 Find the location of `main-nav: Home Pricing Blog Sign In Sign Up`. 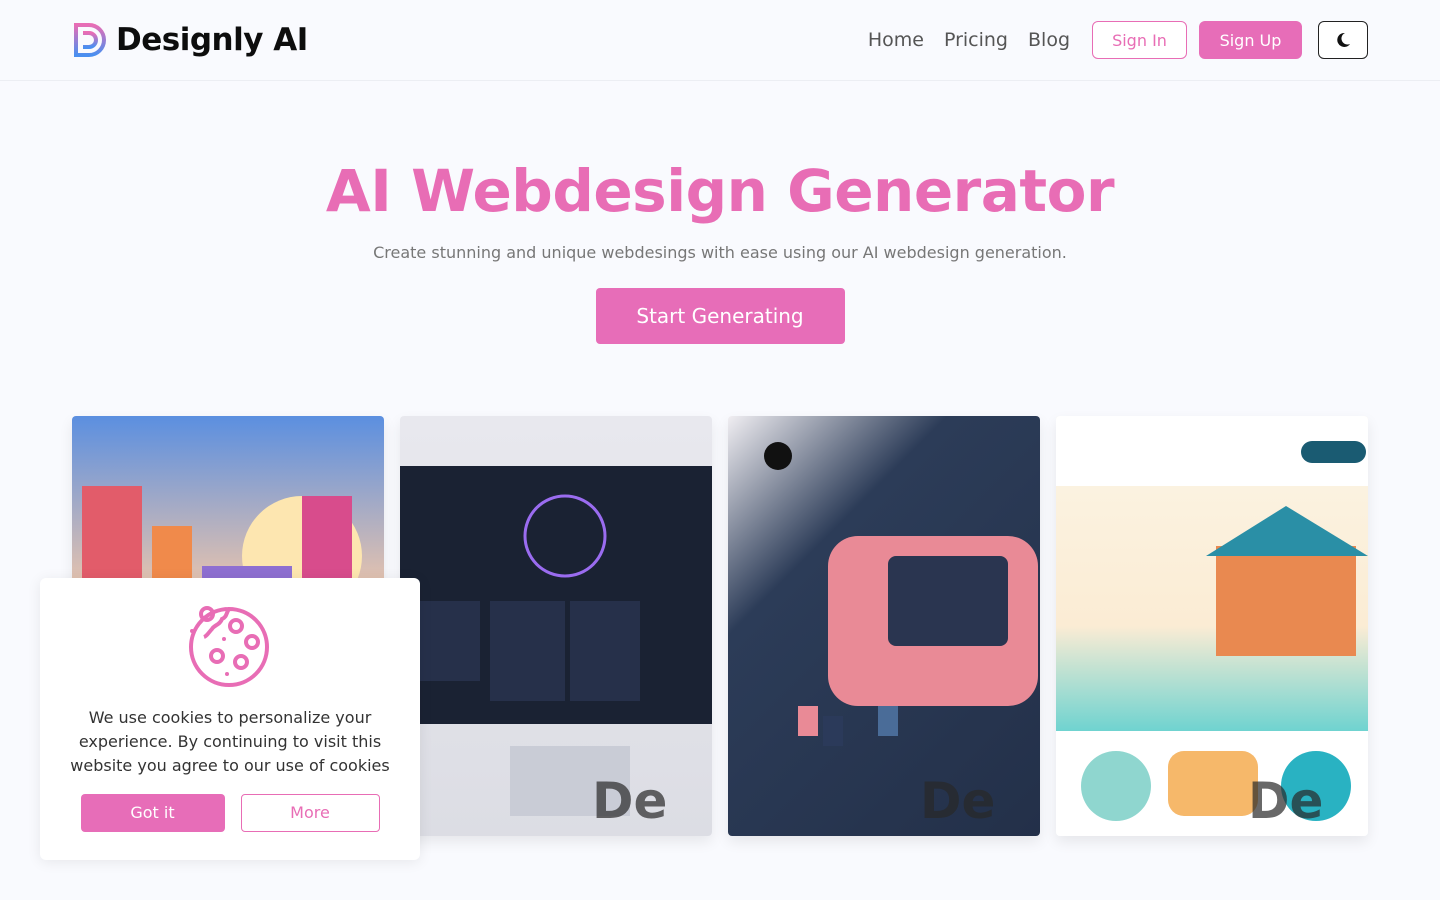

main-nav: Home Pricing Blog Sign In Sign Up is located at coordinates (1118, 40).